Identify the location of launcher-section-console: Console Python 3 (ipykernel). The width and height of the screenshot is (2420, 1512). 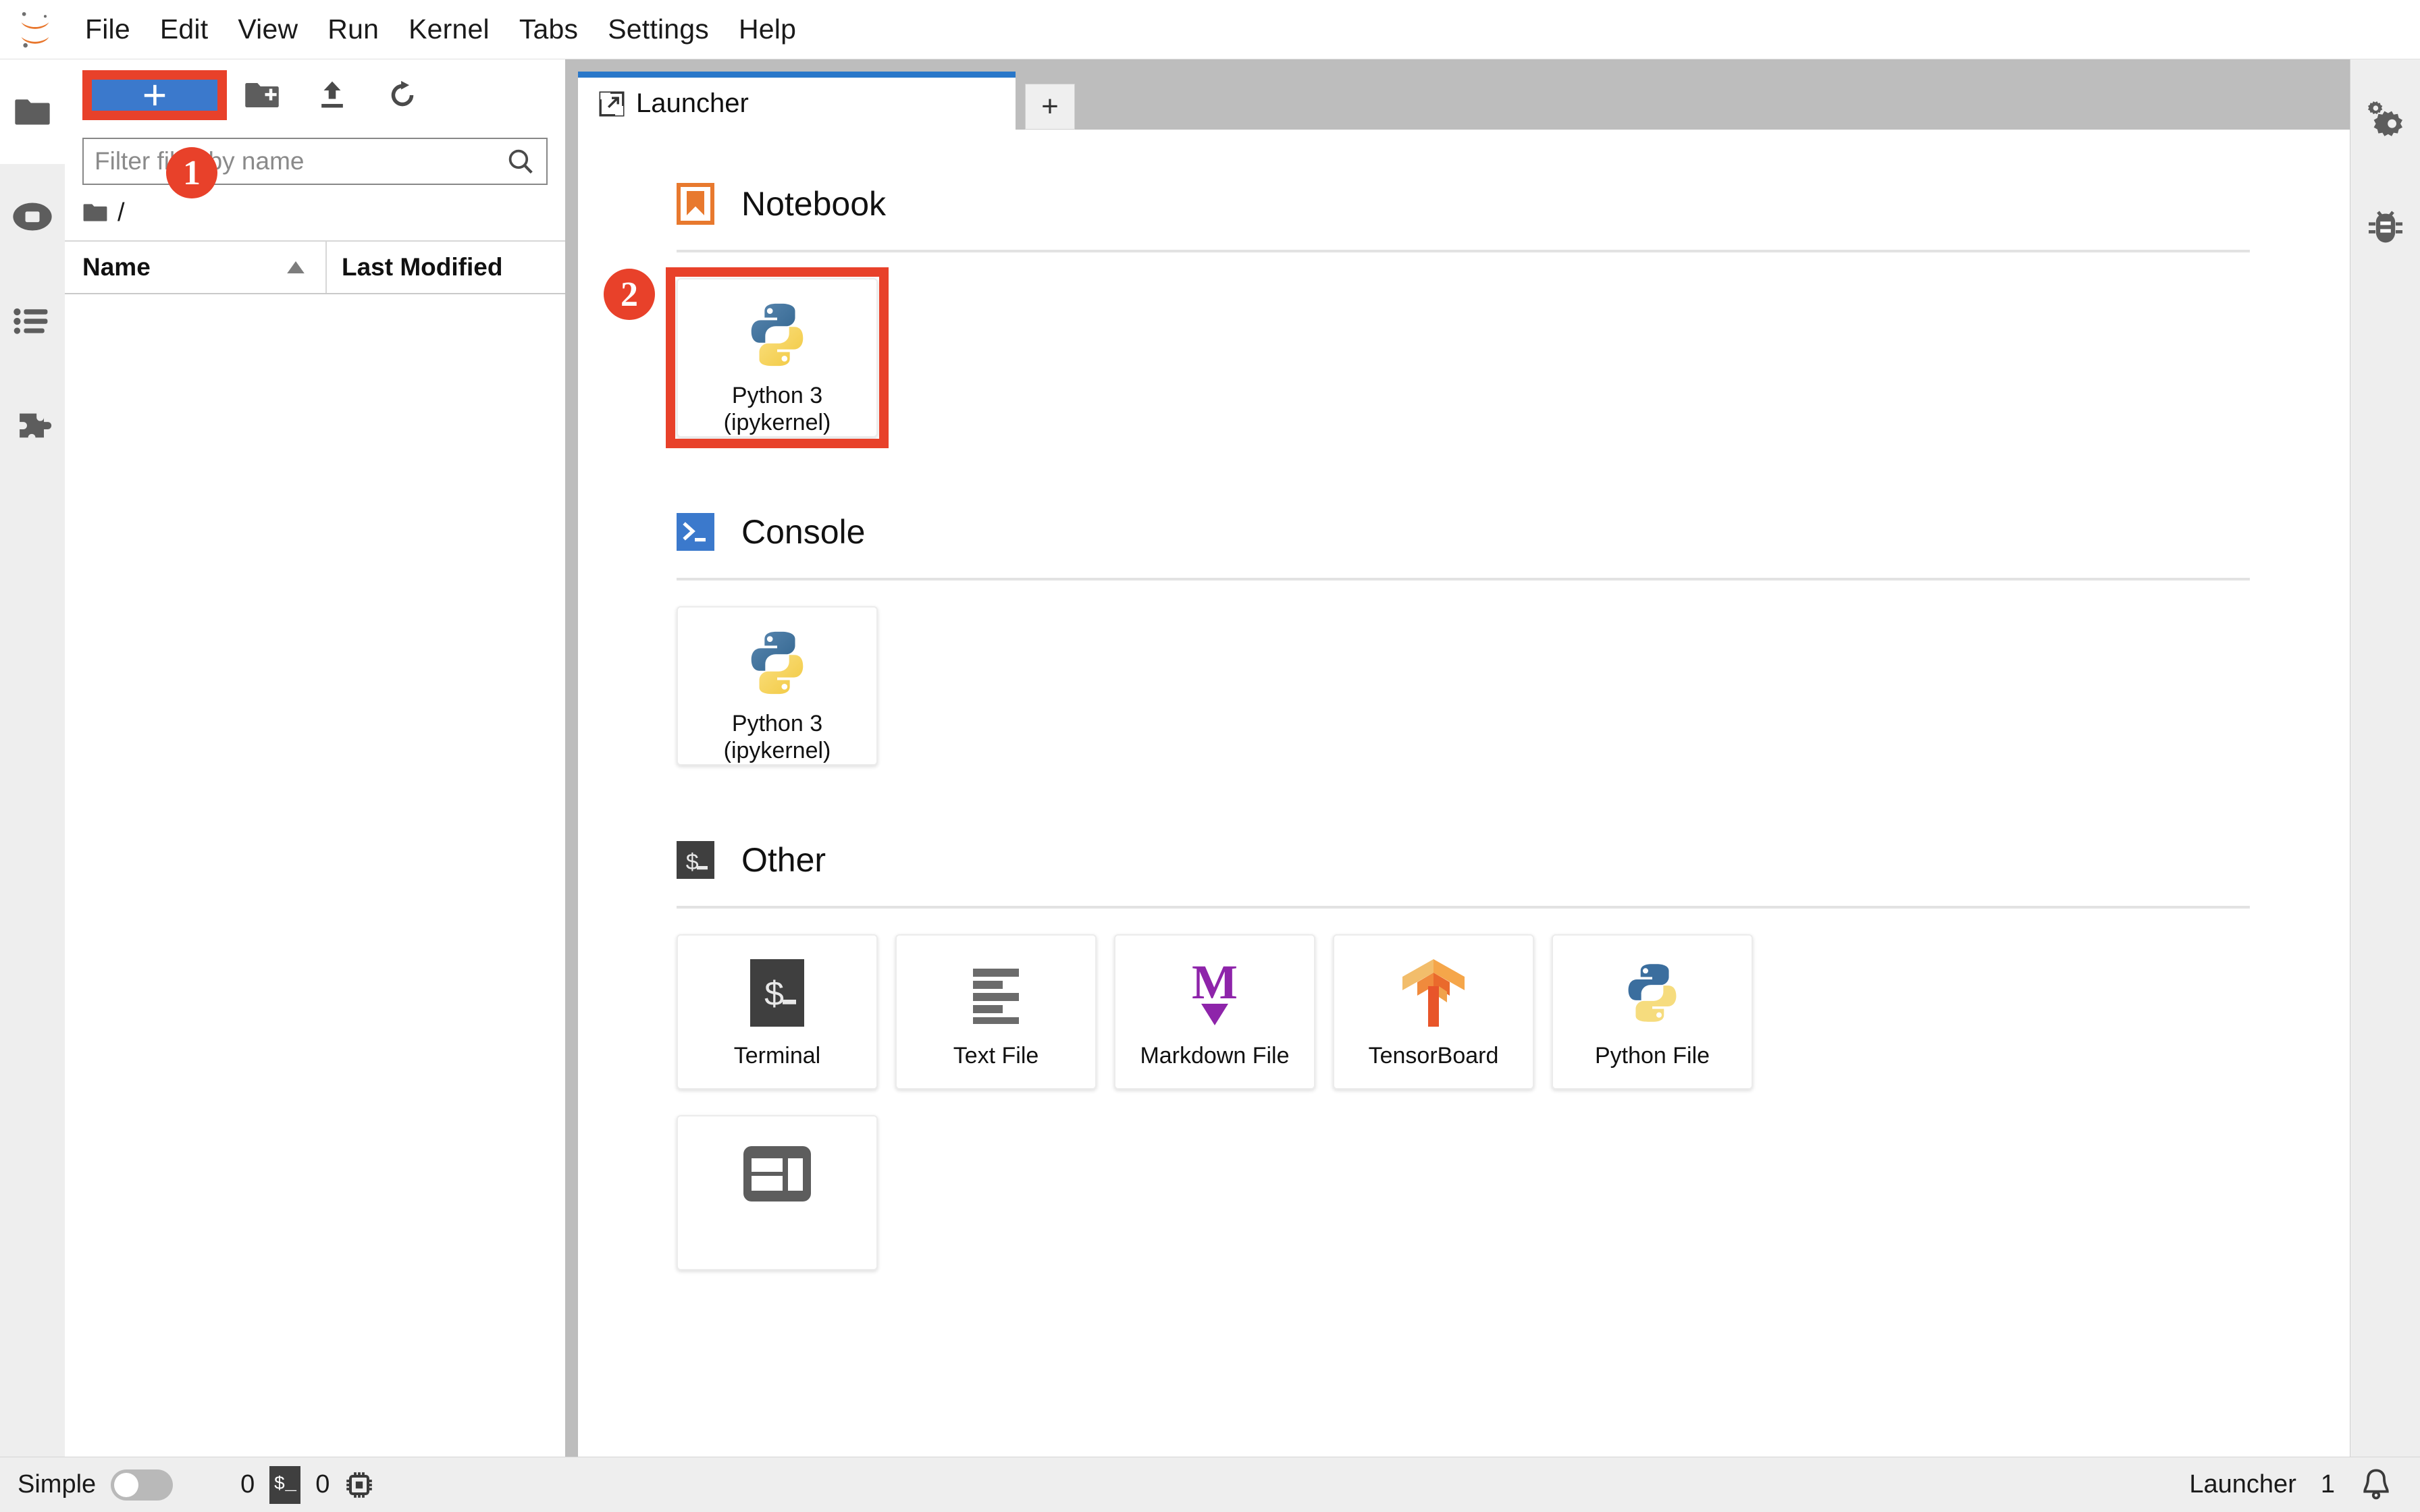
(1463, 630).